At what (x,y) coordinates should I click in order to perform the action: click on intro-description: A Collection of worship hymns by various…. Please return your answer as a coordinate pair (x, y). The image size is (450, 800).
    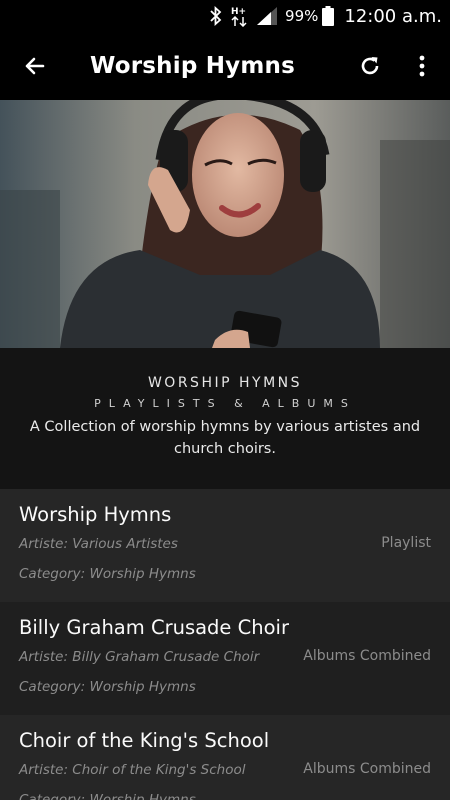
    Looking at the image, I should click on (225, 438).